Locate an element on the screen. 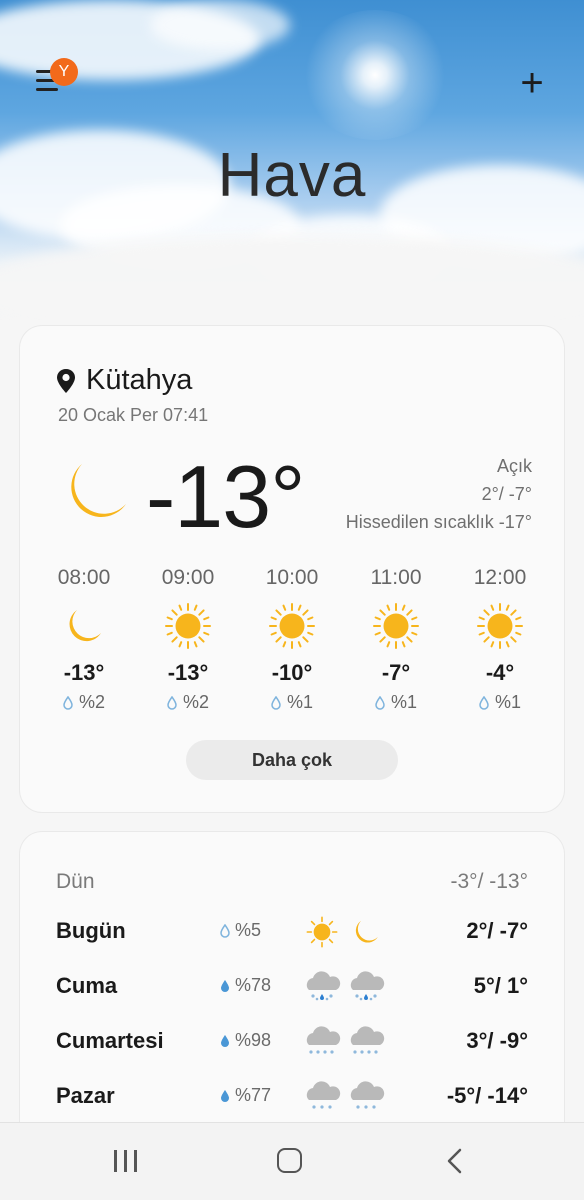 The width and height of the screenshot is (584, 1200). day-temps: 5°/ 1° is located at coordinates (500, 985).